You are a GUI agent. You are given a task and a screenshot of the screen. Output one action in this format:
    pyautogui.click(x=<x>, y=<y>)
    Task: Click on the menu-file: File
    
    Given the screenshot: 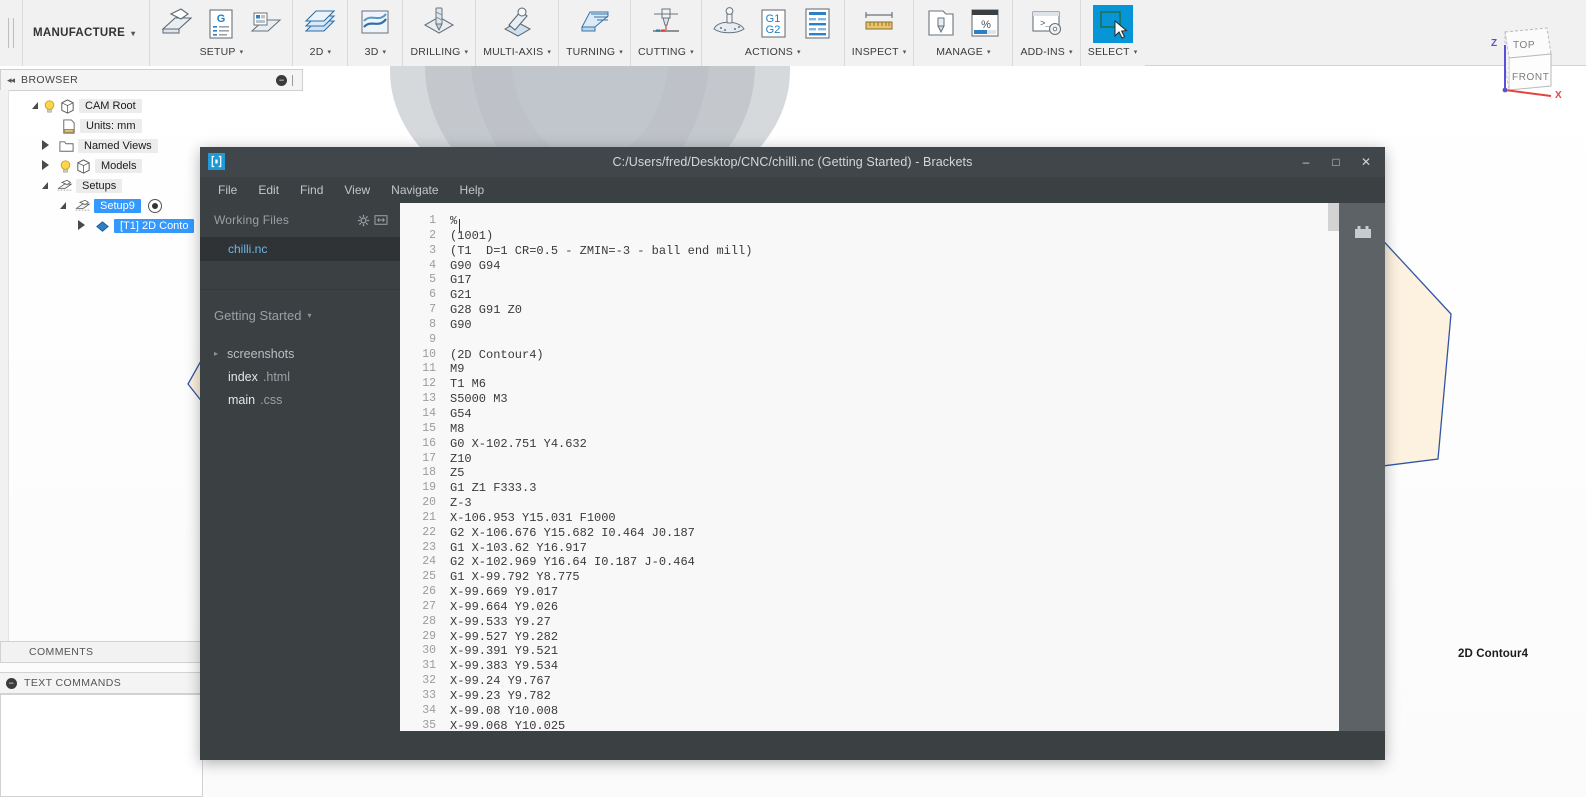 What is the action you would take?
    pyautogui.click(x=227, y=190)
    